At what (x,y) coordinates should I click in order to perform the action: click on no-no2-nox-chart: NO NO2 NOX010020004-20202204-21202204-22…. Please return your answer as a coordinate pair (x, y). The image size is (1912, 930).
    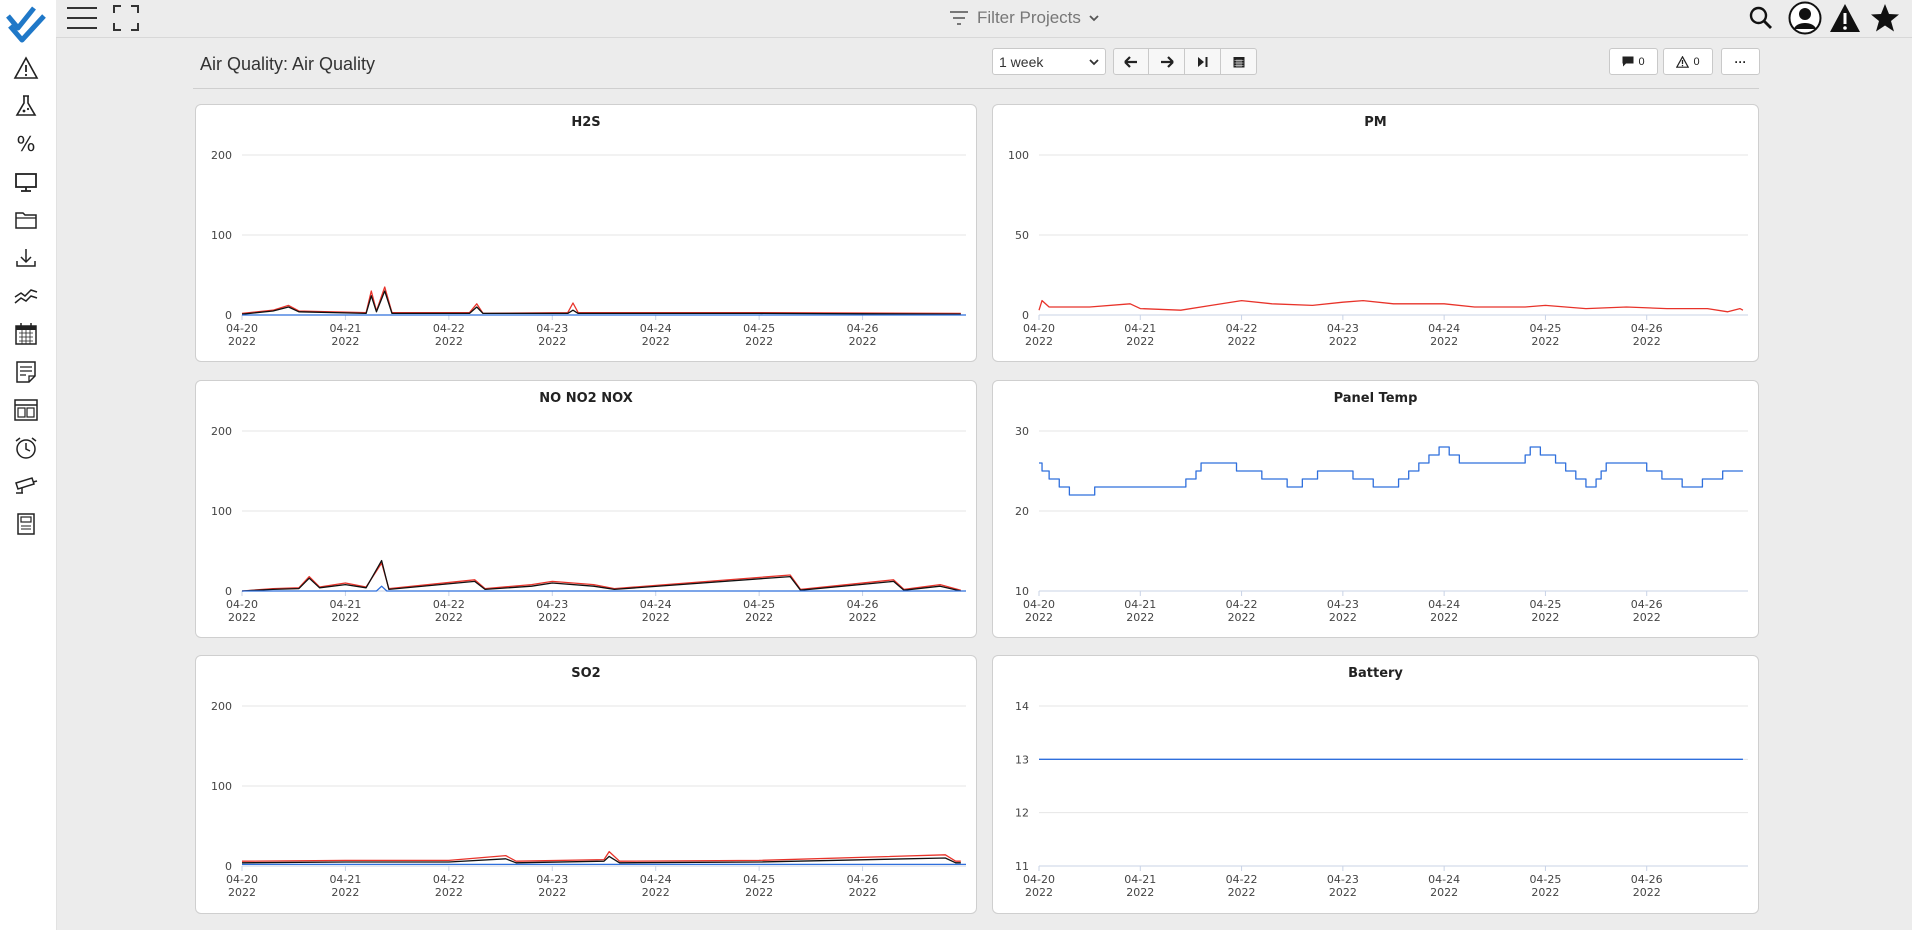
    Looking at the image, I should click on (586, 509).